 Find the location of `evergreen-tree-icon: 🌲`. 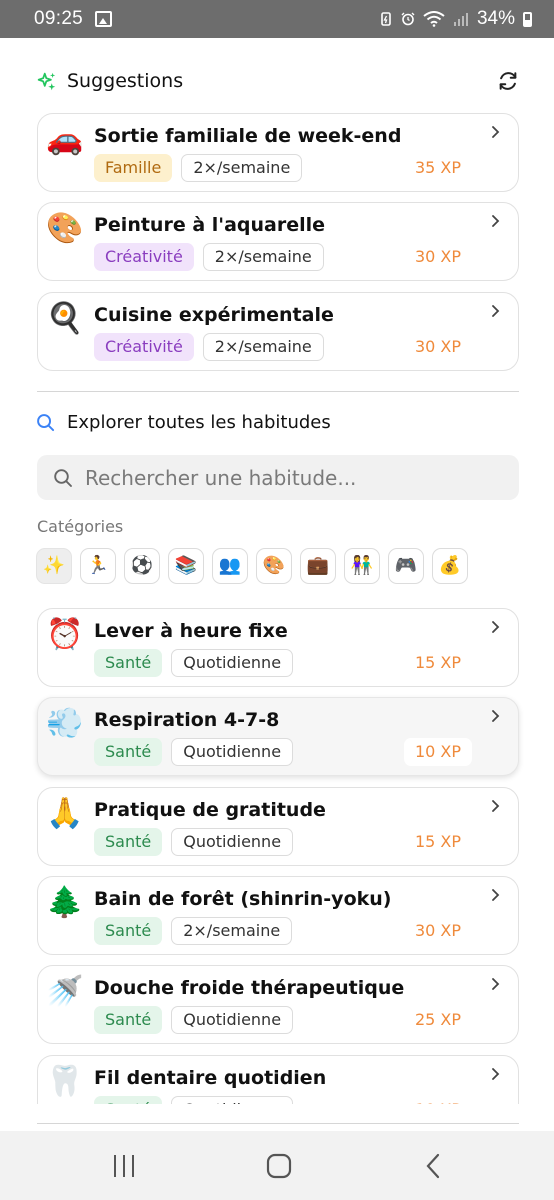

evergreen-tree-icon: 🌲 is located at coordinates (65, 902).